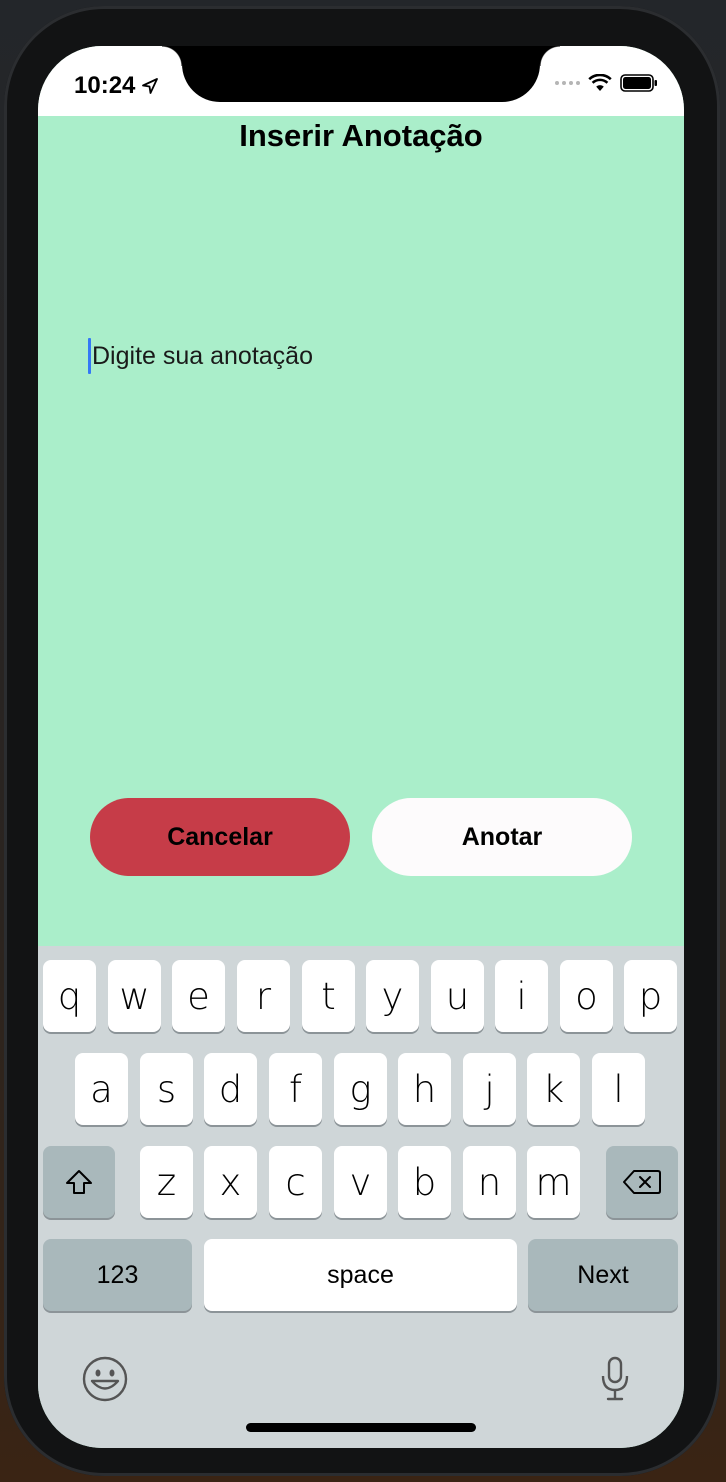 The width and height of the screenshot is (726, 1482). I want to click on numbers-key: 123, so click(117, 1275).